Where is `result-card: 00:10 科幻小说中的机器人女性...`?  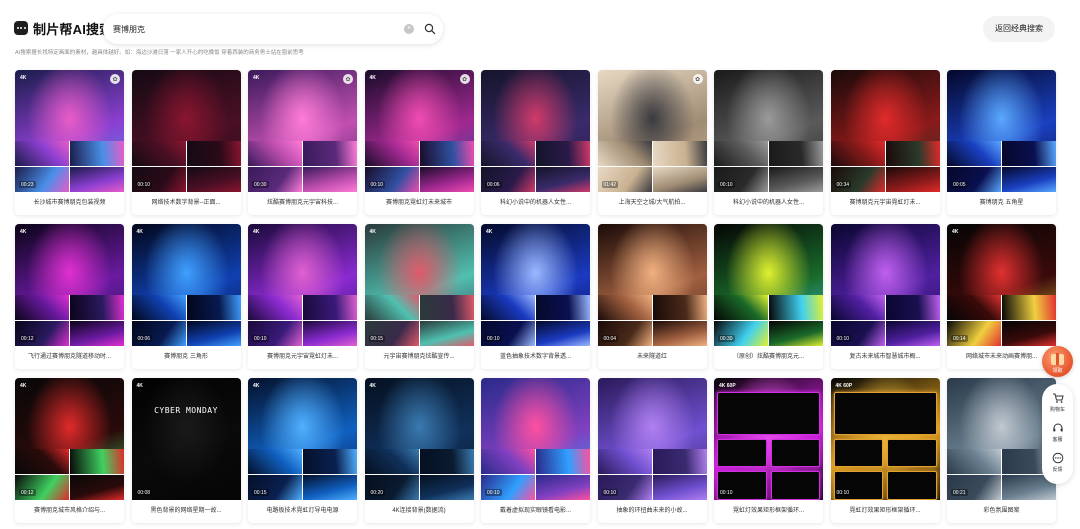 result-card: 00:10 科幻小说中的机器人女性... is located at coordinates (768, 142).